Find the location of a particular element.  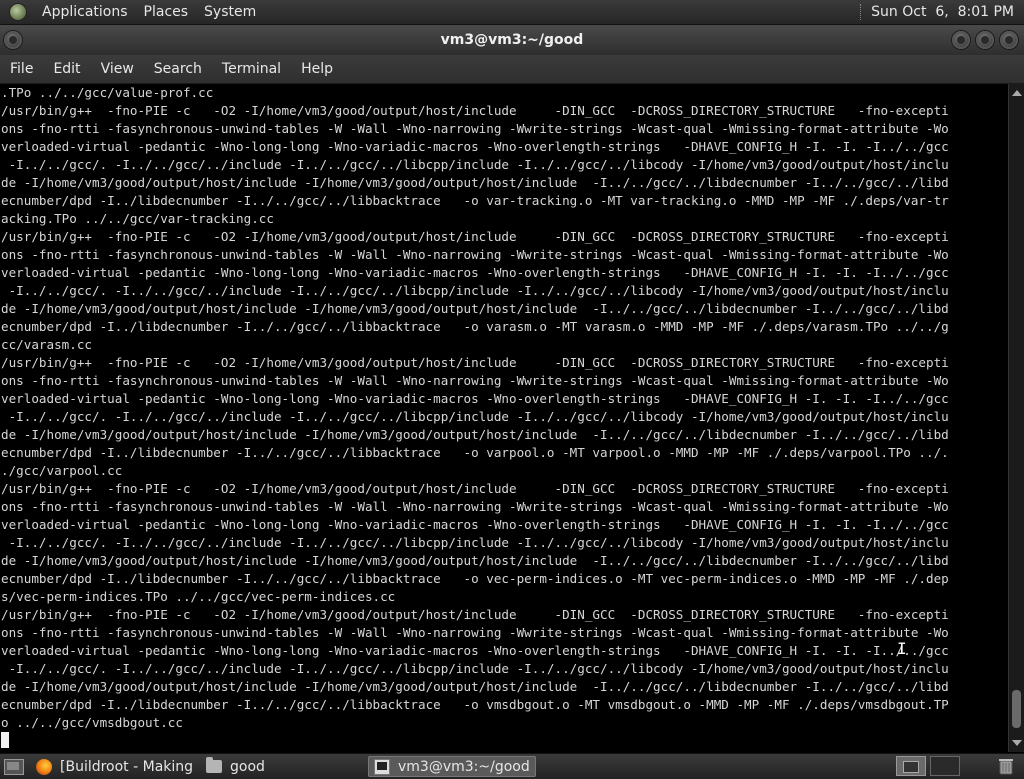

distro-logo-icon is located at coordinates (18, 12).